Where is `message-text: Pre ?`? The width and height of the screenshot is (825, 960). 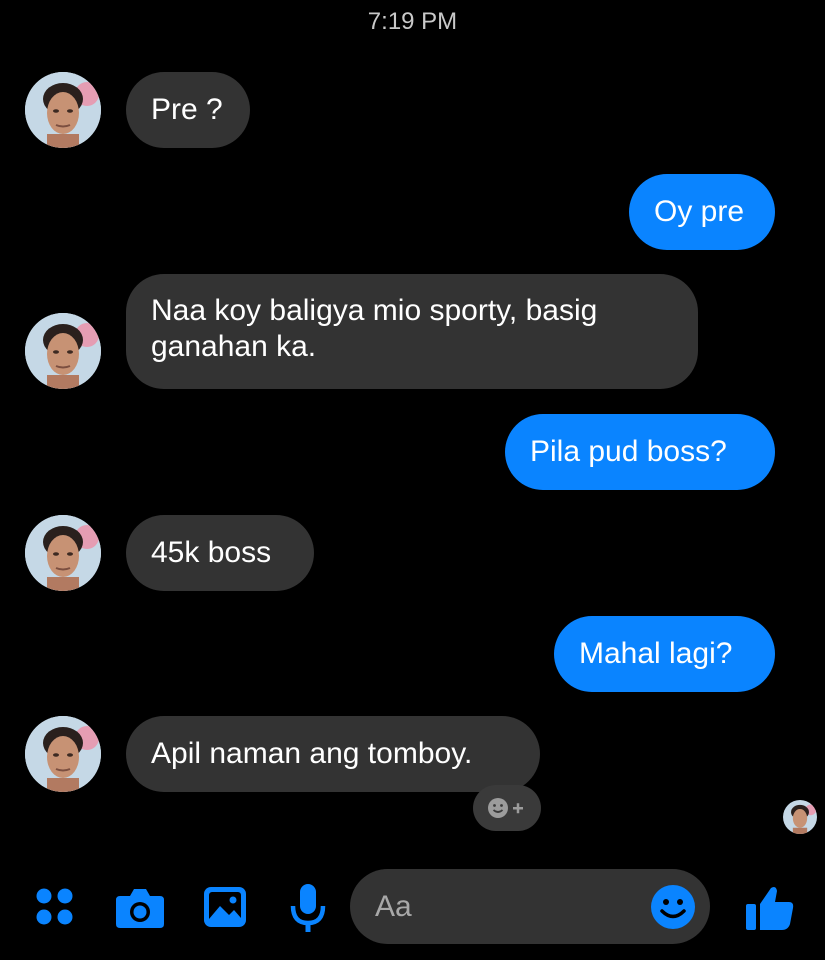 message-text: Pre ? is located at coordinates (187, 109).